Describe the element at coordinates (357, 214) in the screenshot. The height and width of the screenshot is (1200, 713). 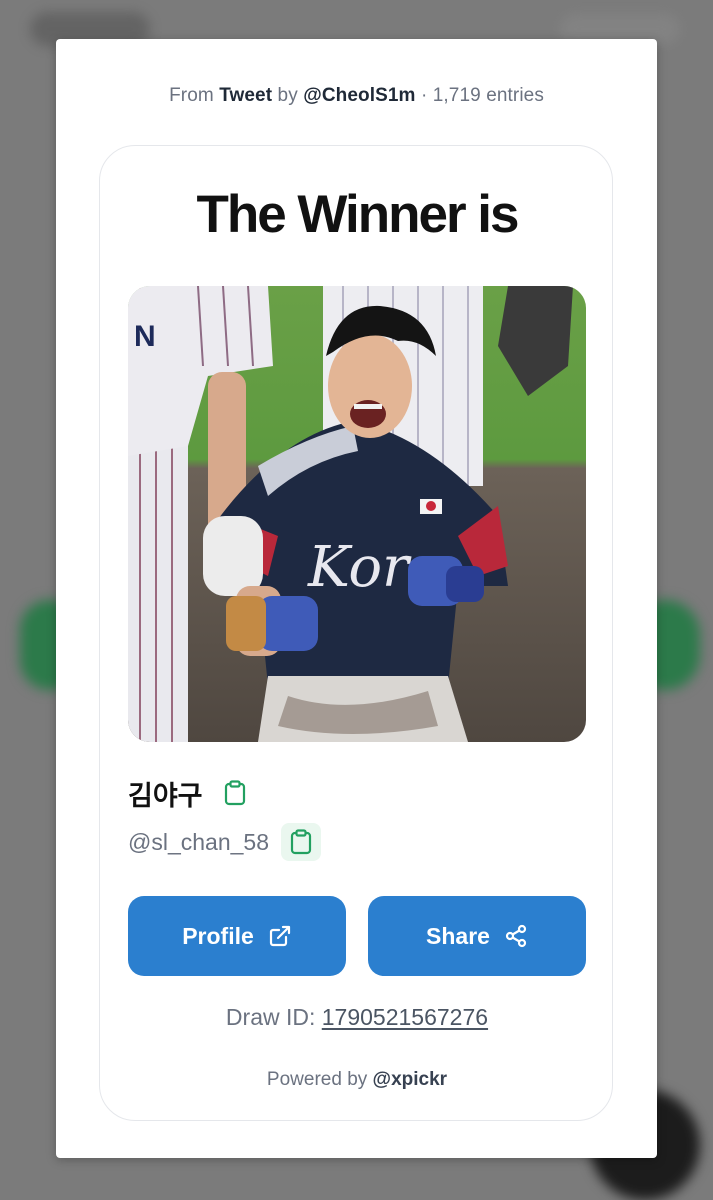
I see `winner-title: The Winner is` at that location.